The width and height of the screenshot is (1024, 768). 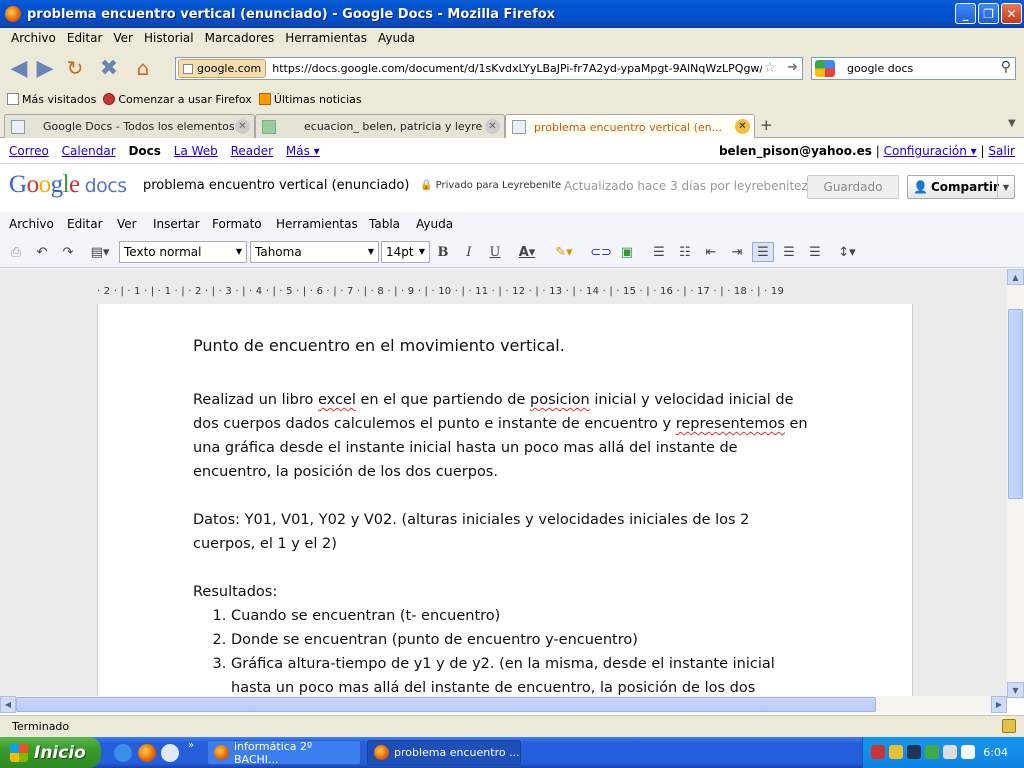 What do you see at coordinates (183, 252) in the screenshot?
I see `paragraph-style-select: Texto normal ▼` at bounding box center [183, 252].